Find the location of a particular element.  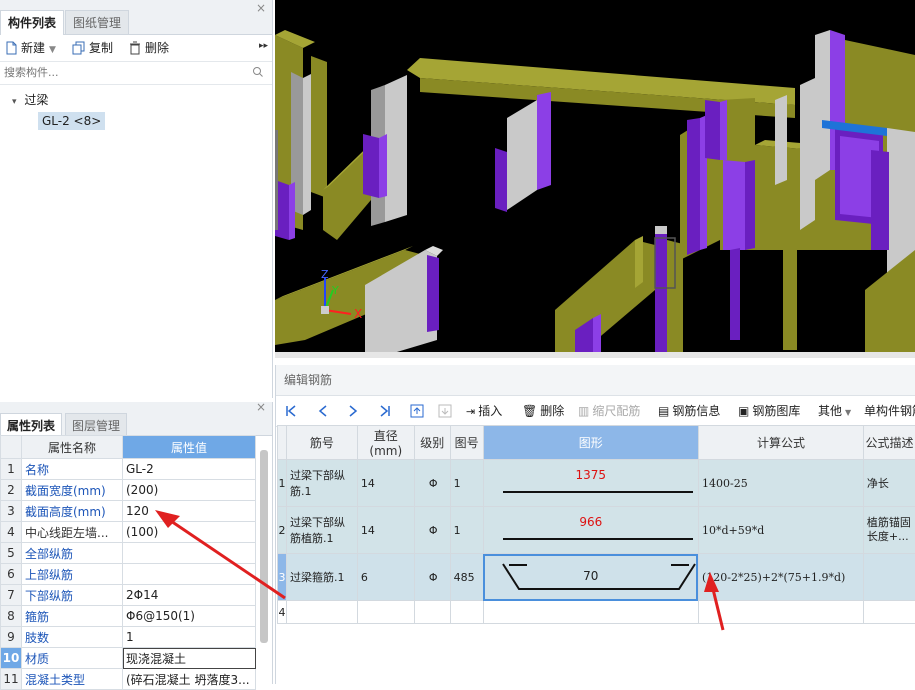

shape-cell: 70 is located at coordinates (590, 577).